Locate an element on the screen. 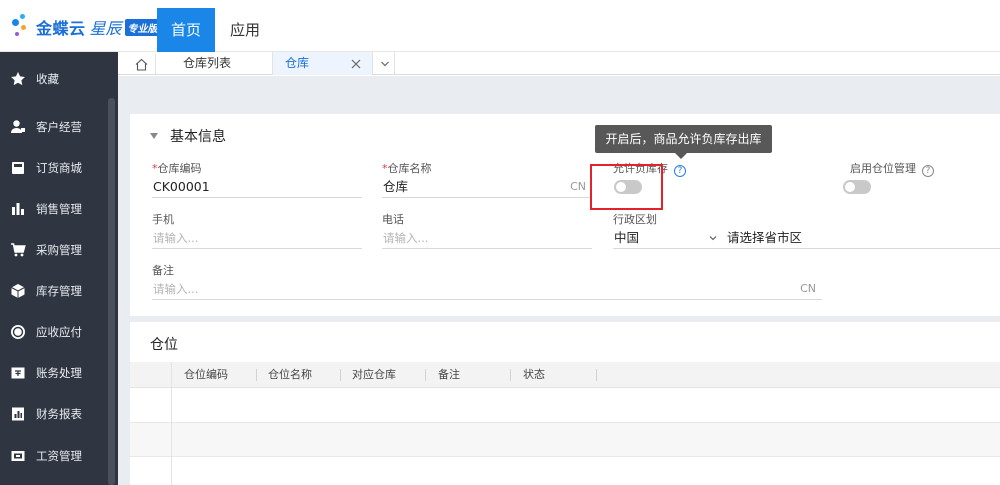  field-label: 电话 is located at coordinates (393, 219).